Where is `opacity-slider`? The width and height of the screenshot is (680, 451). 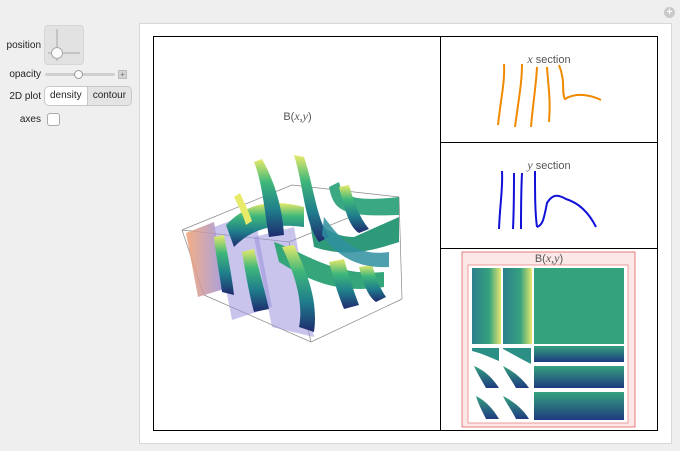
opacity-slider is located at coordinates (80, 74).